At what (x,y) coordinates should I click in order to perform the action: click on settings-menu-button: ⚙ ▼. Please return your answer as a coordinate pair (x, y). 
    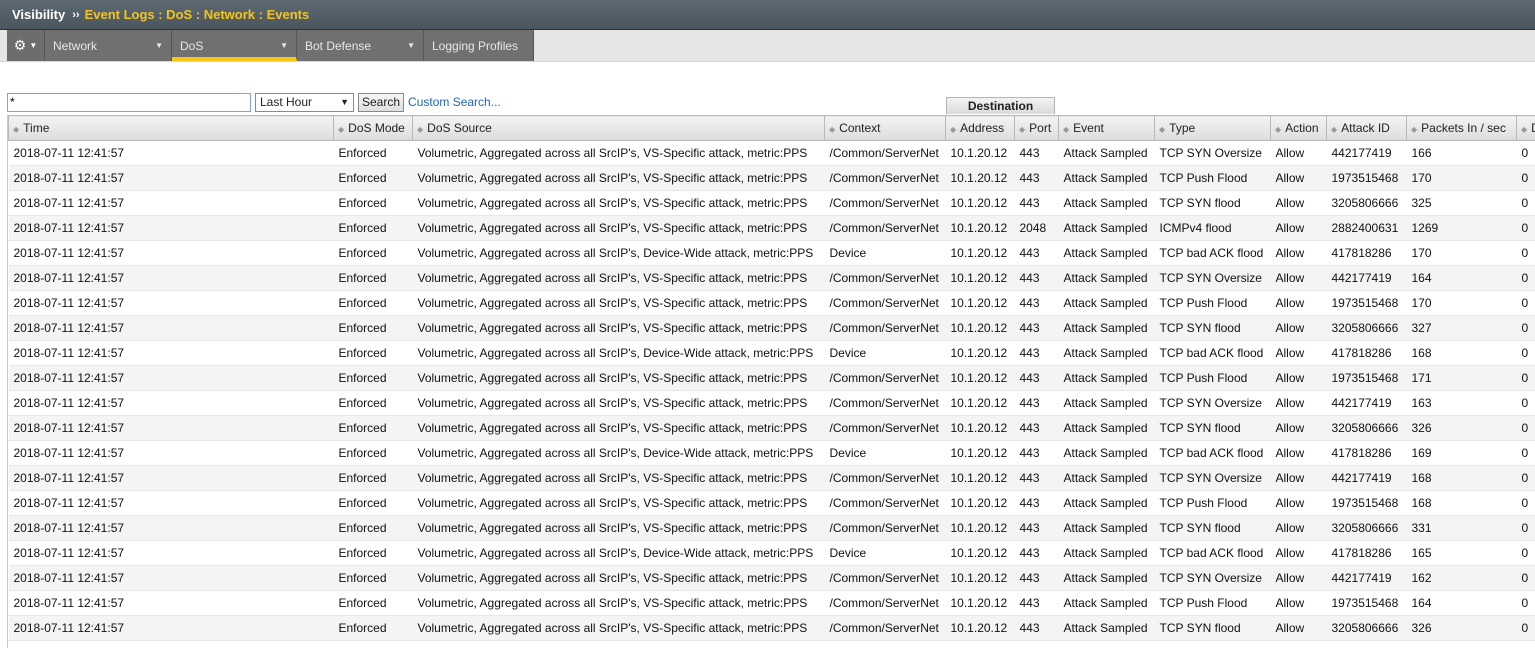
    Looking at the image, I should click on (26, 45).